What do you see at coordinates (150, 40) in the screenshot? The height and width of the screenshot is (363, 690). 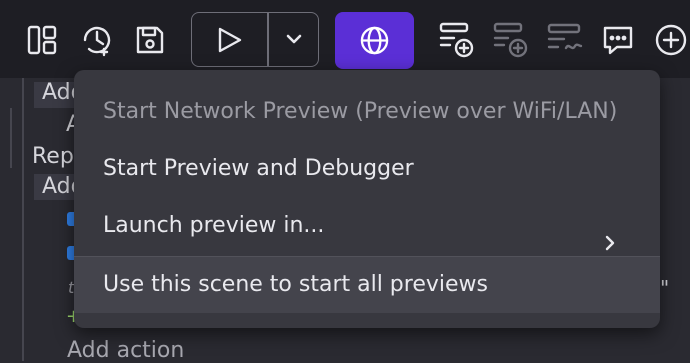 I see `save-icon` at bounding box center [150, 40].